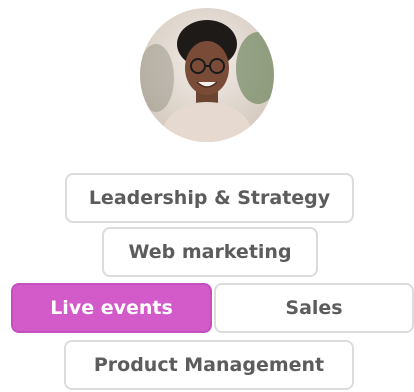  I want to click on topic-chip-label: Web marketing, so click(210, 252).